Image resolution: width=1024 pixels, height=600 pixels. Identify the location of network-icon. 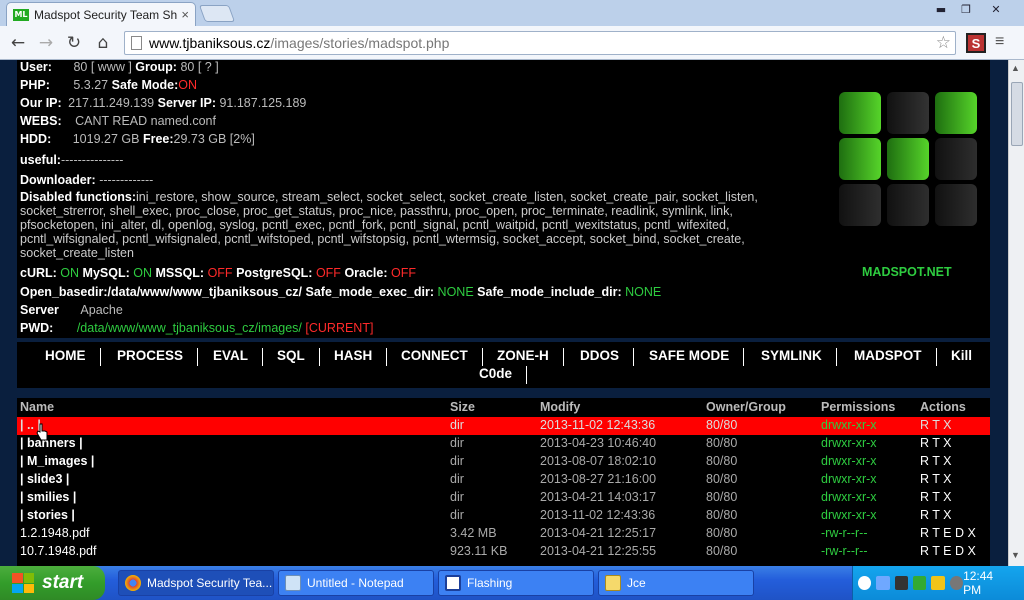
(883, 583).